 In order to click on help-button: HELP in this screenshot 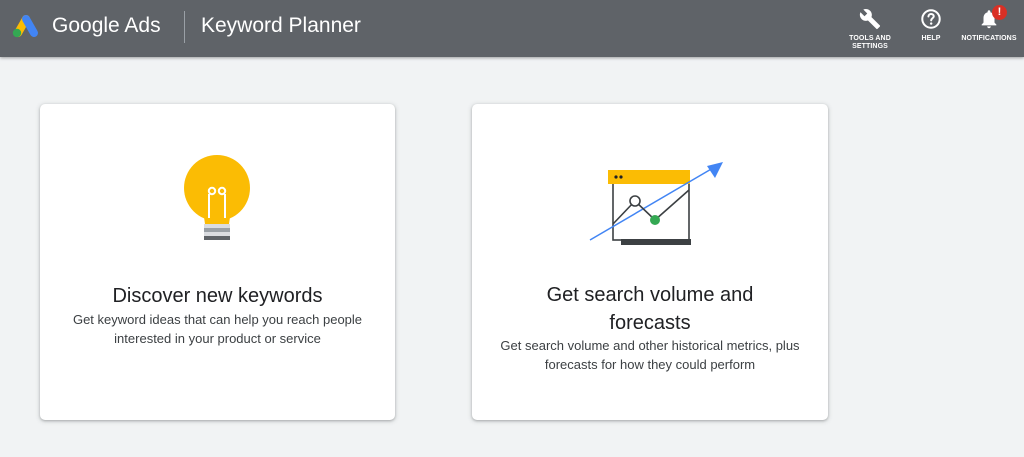, I will do `click(931, 25)`.